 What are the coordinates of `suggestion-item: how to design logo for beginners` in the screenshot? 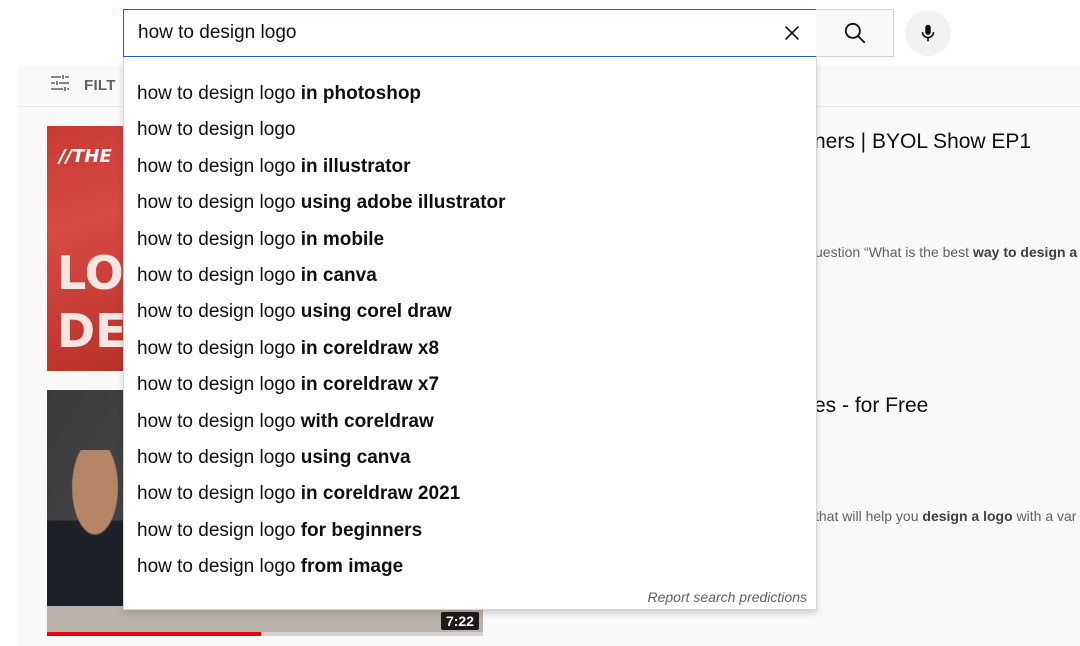 It's located at (470, 531).